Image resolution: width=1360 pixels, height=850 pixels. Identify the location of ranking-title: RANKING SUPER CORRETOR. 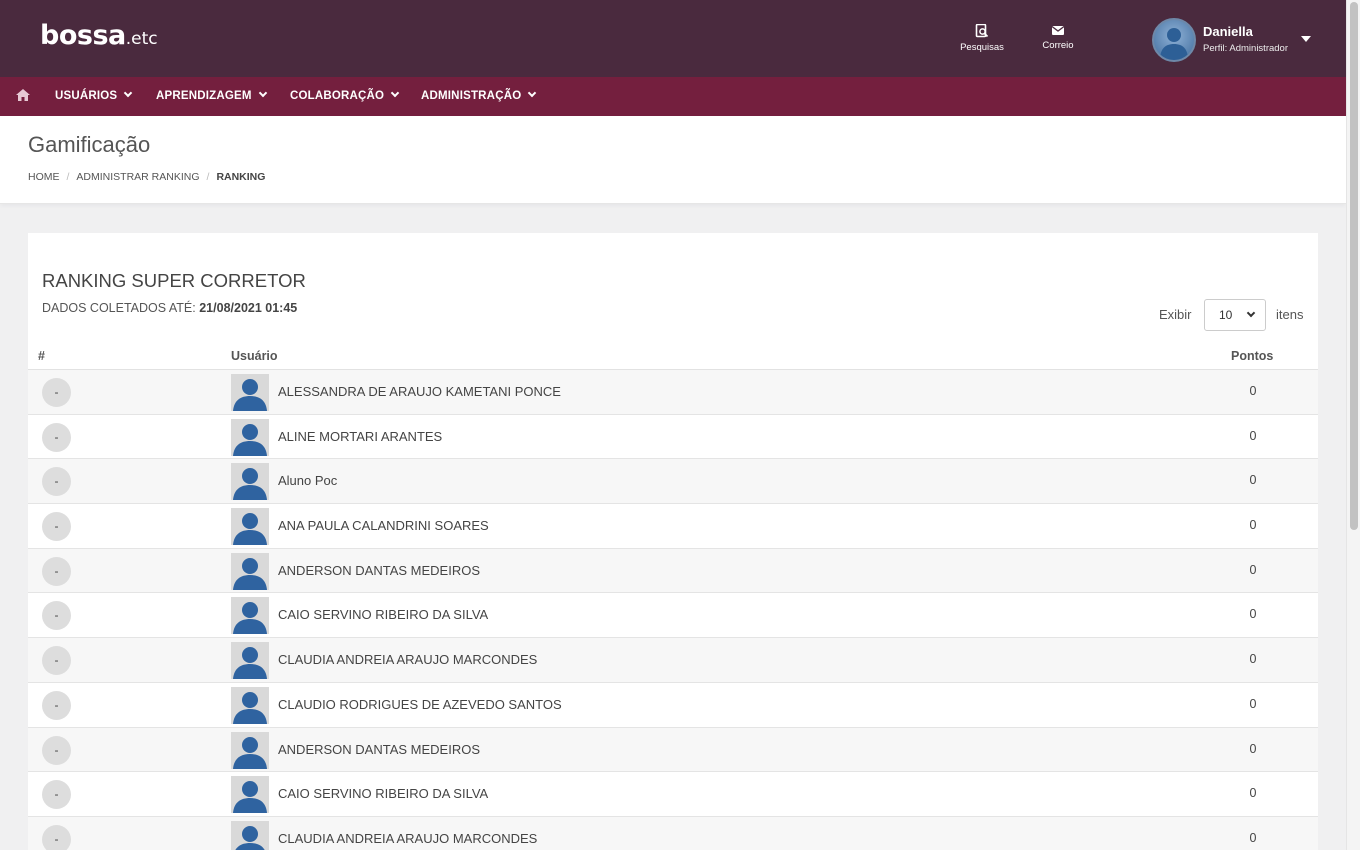
(174, 280).